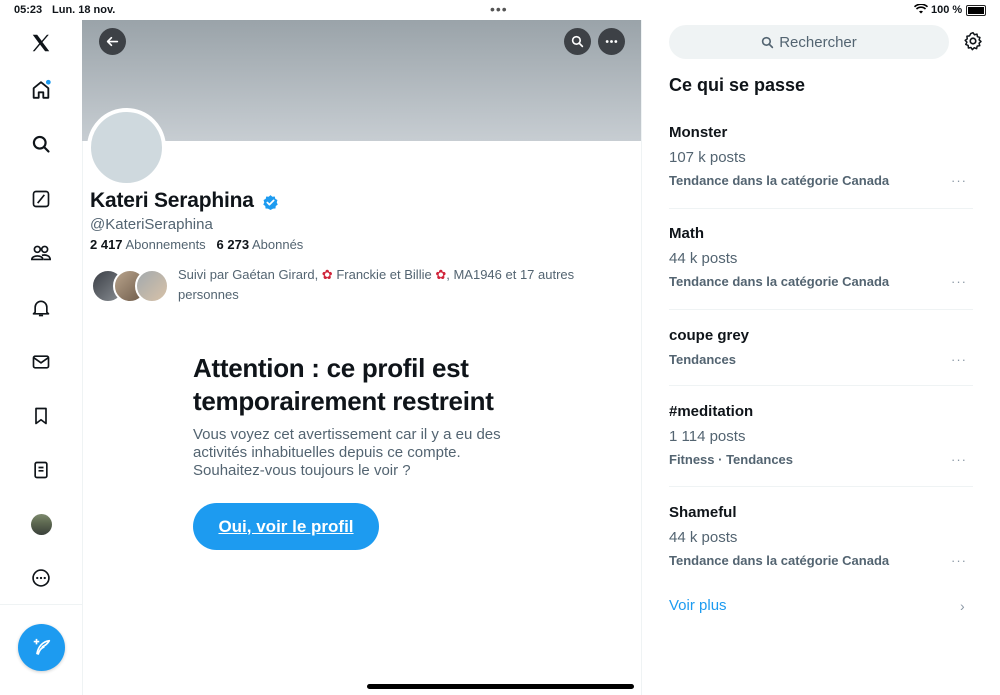 This screenshot has height=695, width=1000. What do you see at coordinates (172, 200) in the screenshot?
I see `profile-name: Kateri Seraphina` at bounding box center [172, 200].